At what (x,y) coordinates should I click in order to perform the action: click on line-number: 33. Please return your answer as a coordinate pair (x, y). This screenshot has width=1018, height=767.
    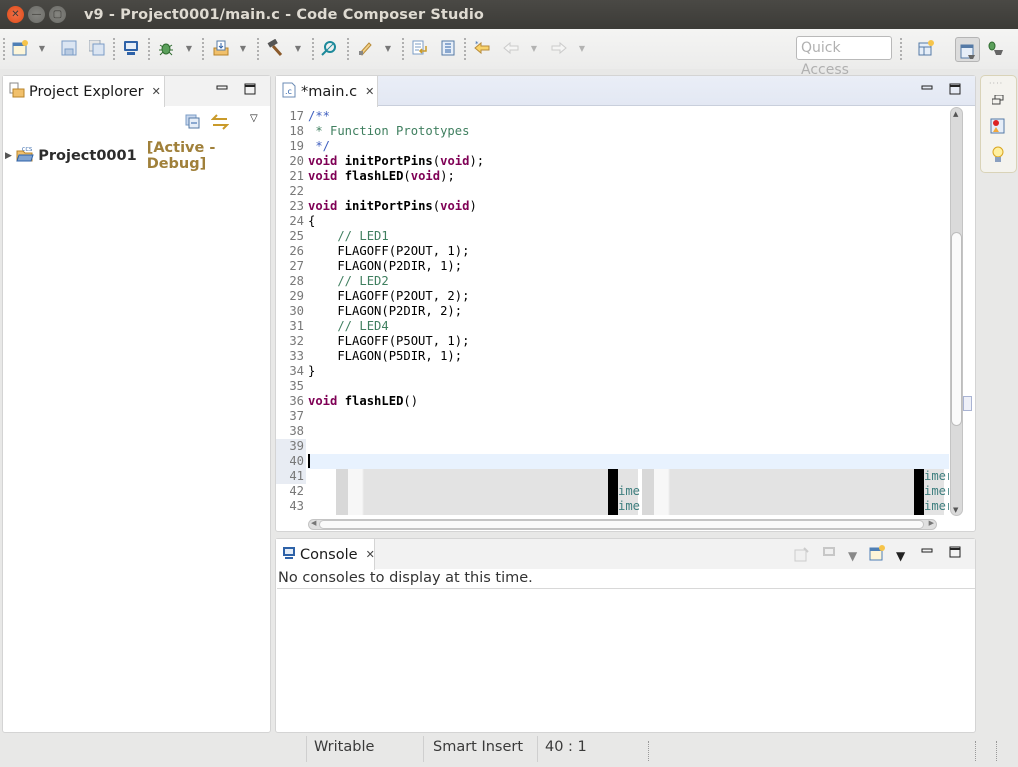
    Looking at the image, I should click on (296, 356).